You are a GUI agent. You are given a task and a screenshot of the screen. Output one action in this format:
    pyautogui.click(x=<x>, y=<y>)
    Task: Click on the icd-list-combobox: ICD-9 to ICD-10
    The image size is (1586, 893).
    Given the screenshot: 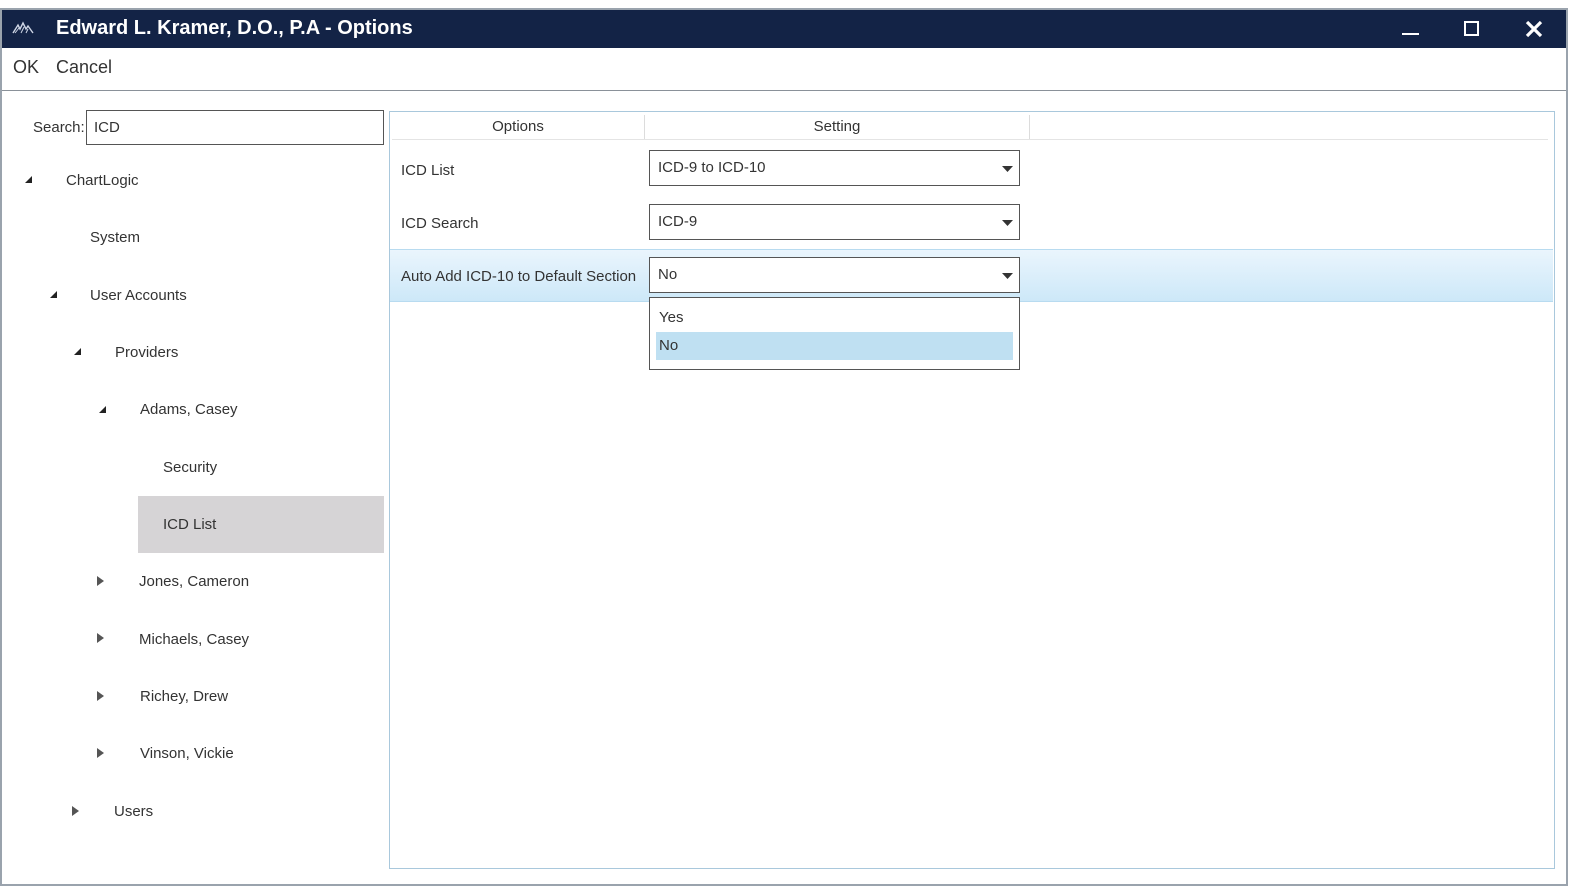 What is the action you would take?
    pyautogui.click(x=834, y=168)
    